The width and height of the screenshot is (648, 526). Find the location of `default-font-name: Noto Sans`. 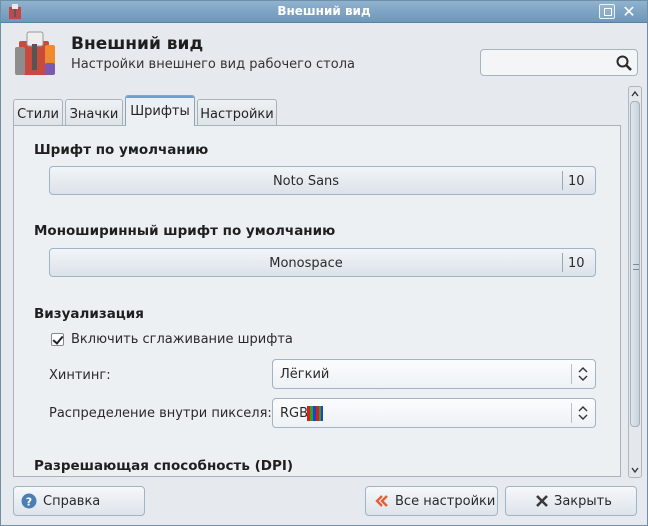

default-font-name: Noto Sans is located at coordinates (306, 181).